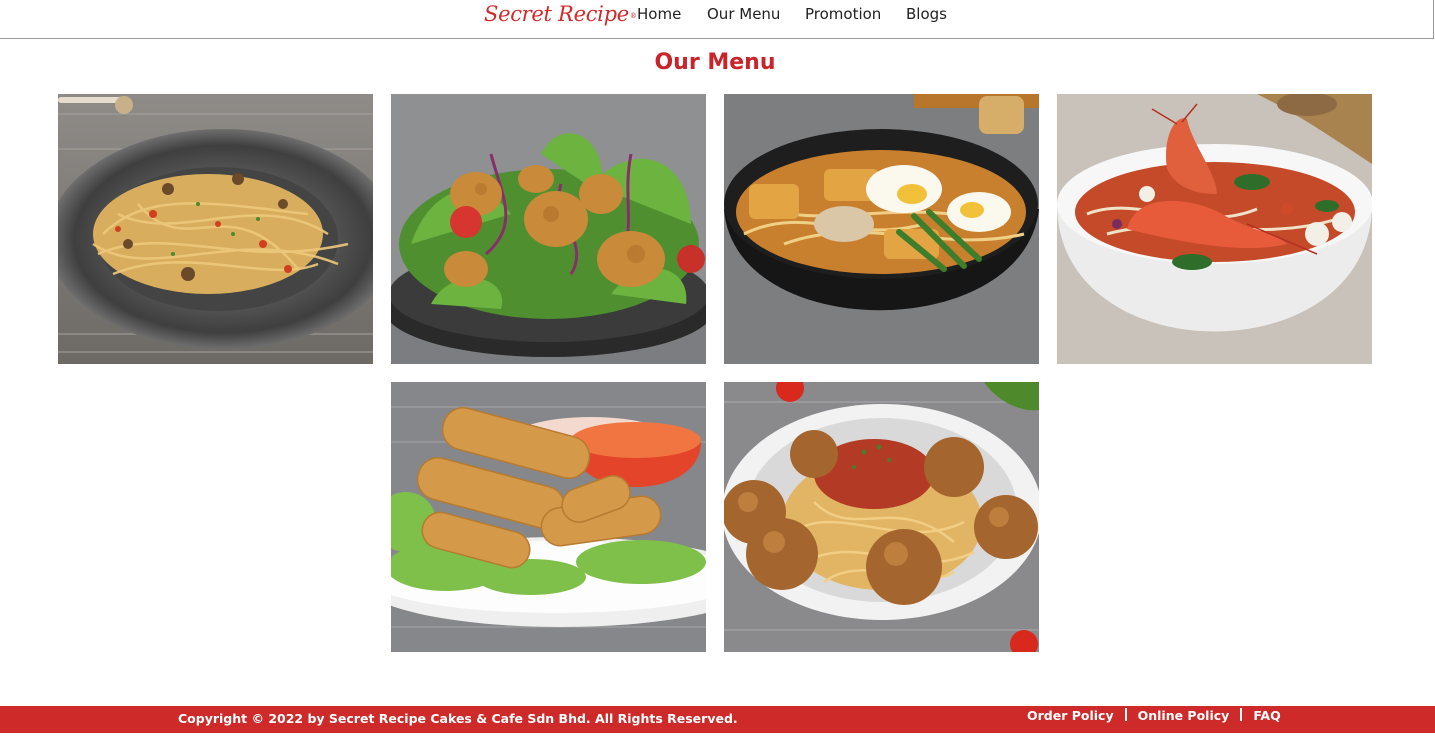 The width and height of the screenshot is (1435, 741). What do you see at coordinates (715, 62) in the screenshot?
I see `page-title: Our Menu` at bounding box center [715, 62].